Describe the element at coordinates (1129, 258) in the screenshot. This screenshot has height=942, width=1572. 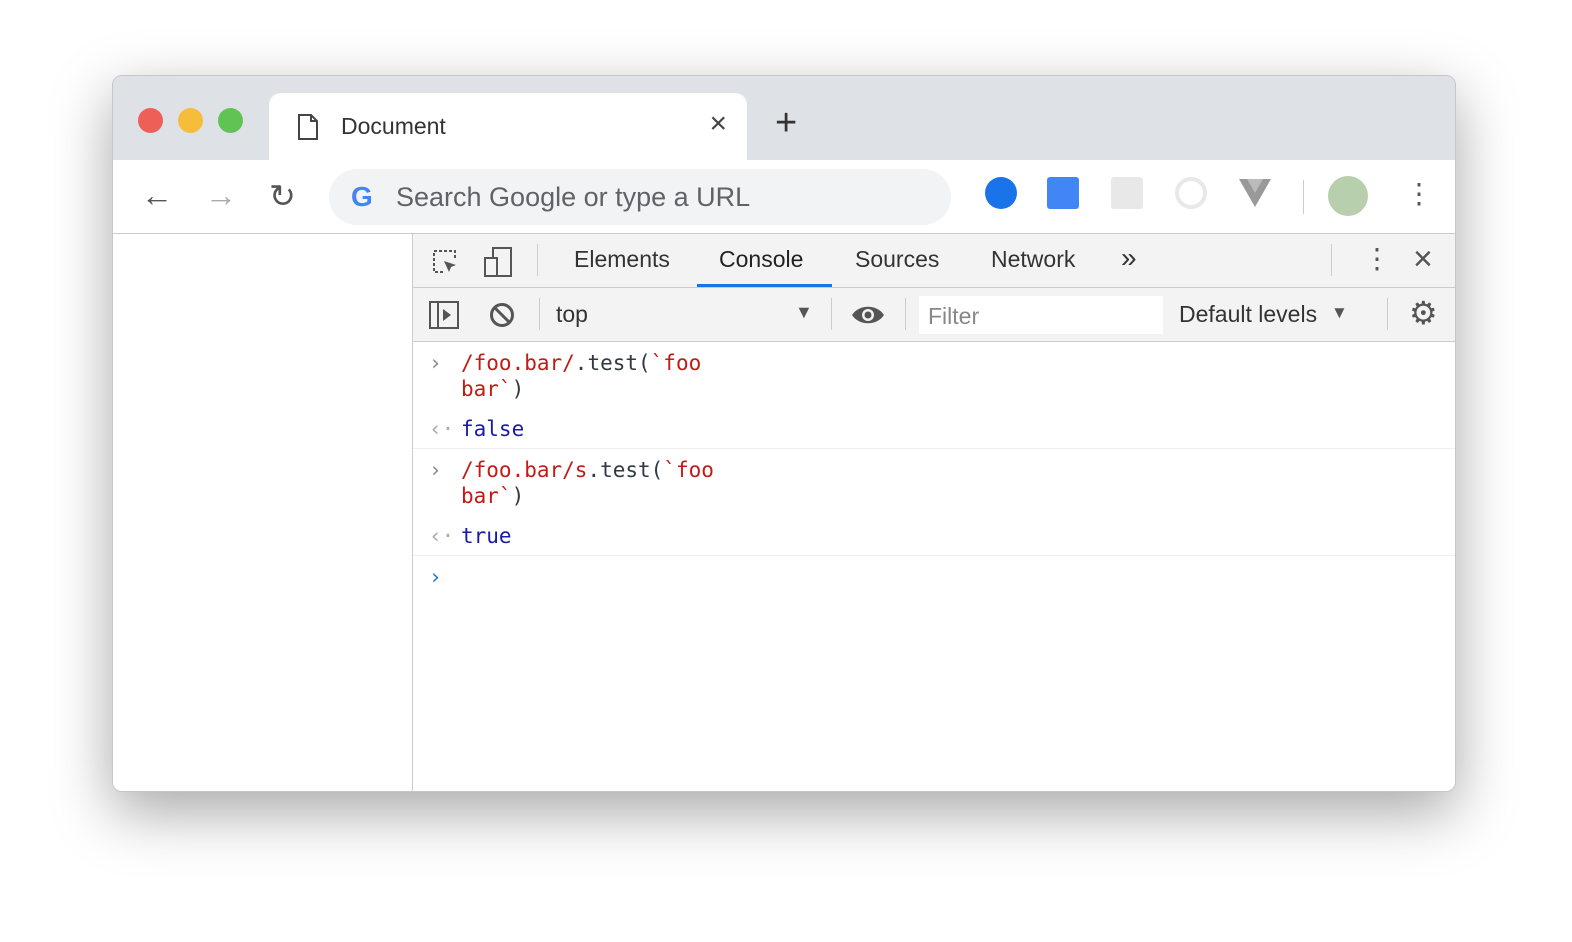
I see `more-tabs-button: »` at that location.